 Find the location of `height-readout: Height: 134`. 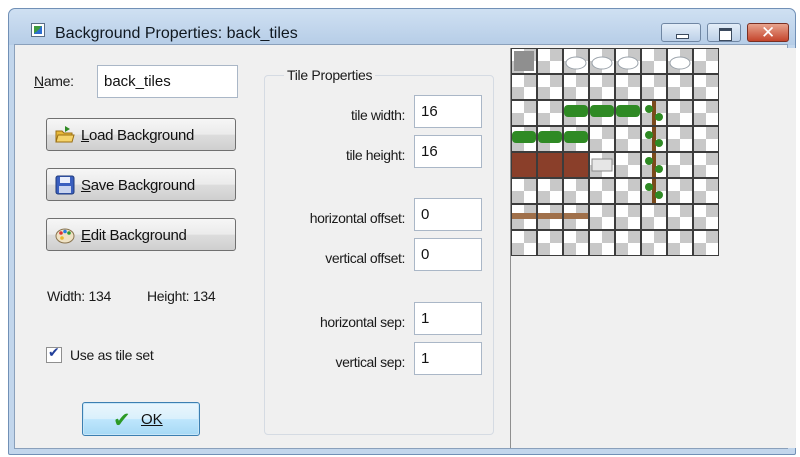

height-readout: Height: 134 is located at coordinates (181, 296).